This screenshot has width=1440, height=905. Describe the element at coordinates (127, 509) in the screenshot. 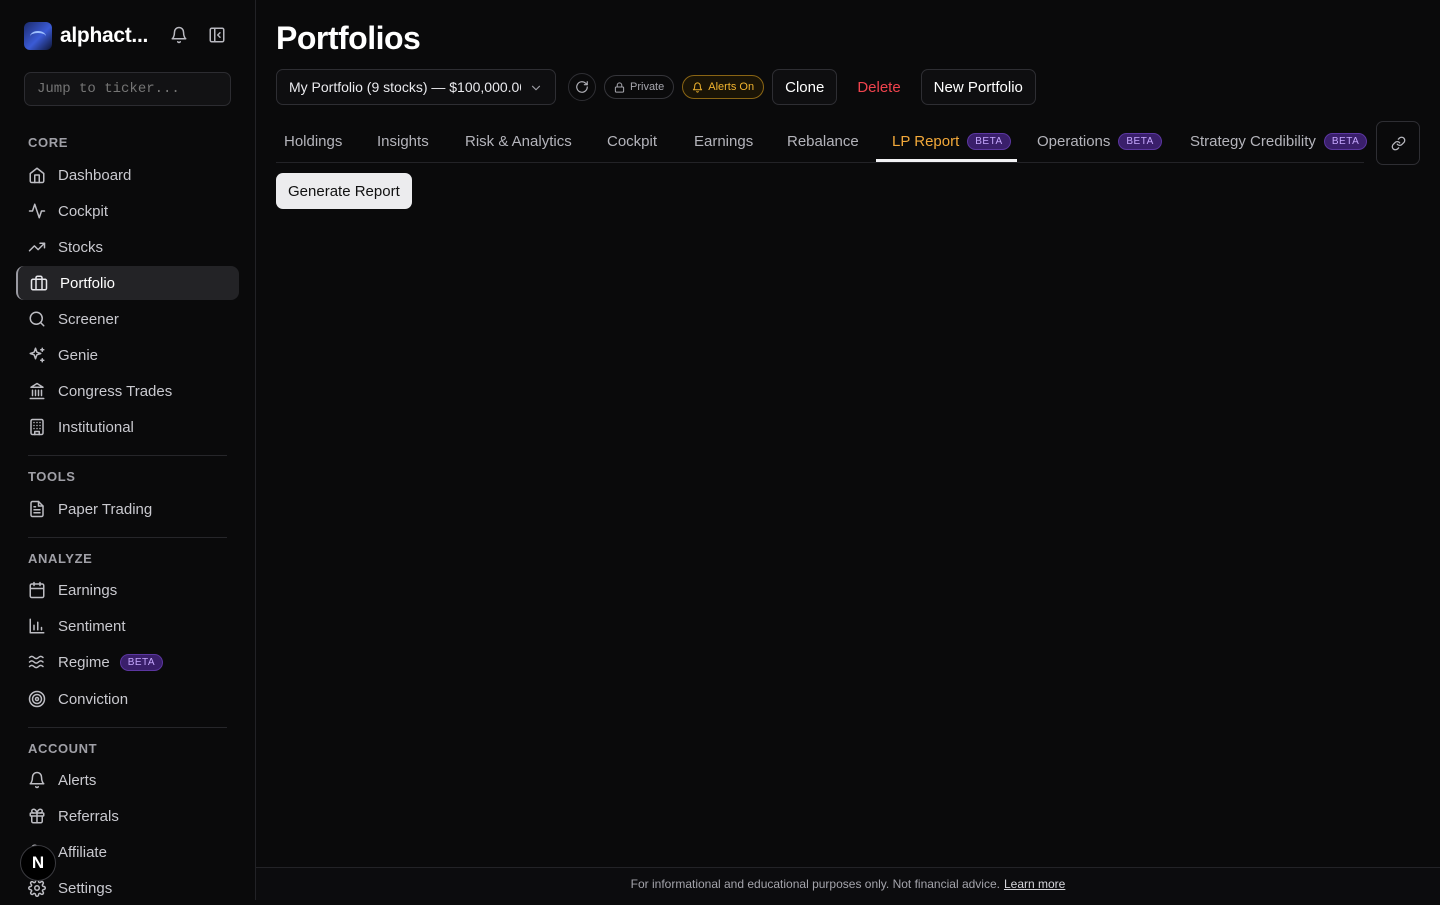

I see `sidebar-item-paper-trading: Paper Trading` at that location.